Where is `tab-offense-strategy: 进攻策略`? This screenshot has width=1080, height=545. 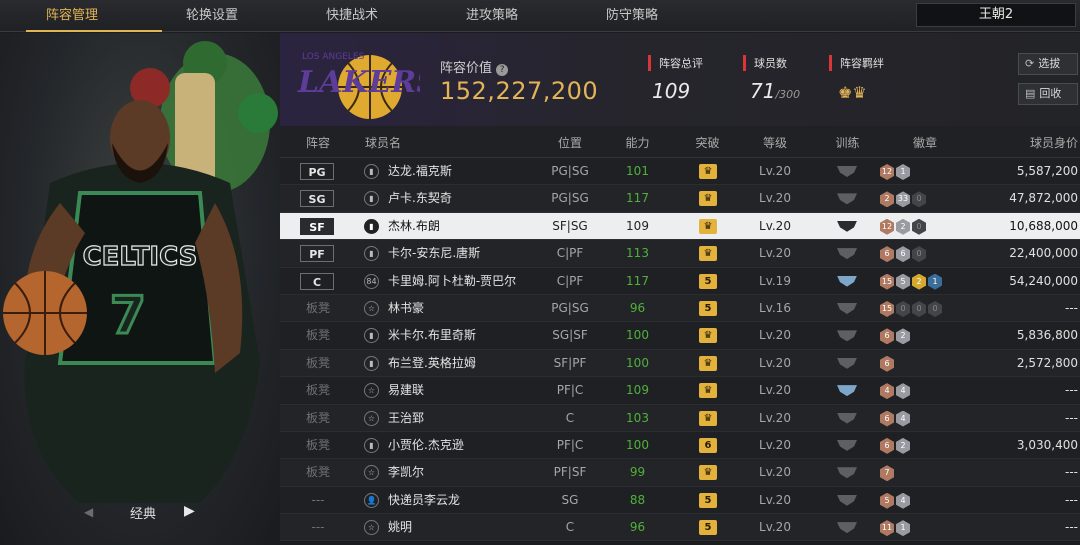 tab-offense-strategy: 进攻策略 is located at coordinates (492, 16).